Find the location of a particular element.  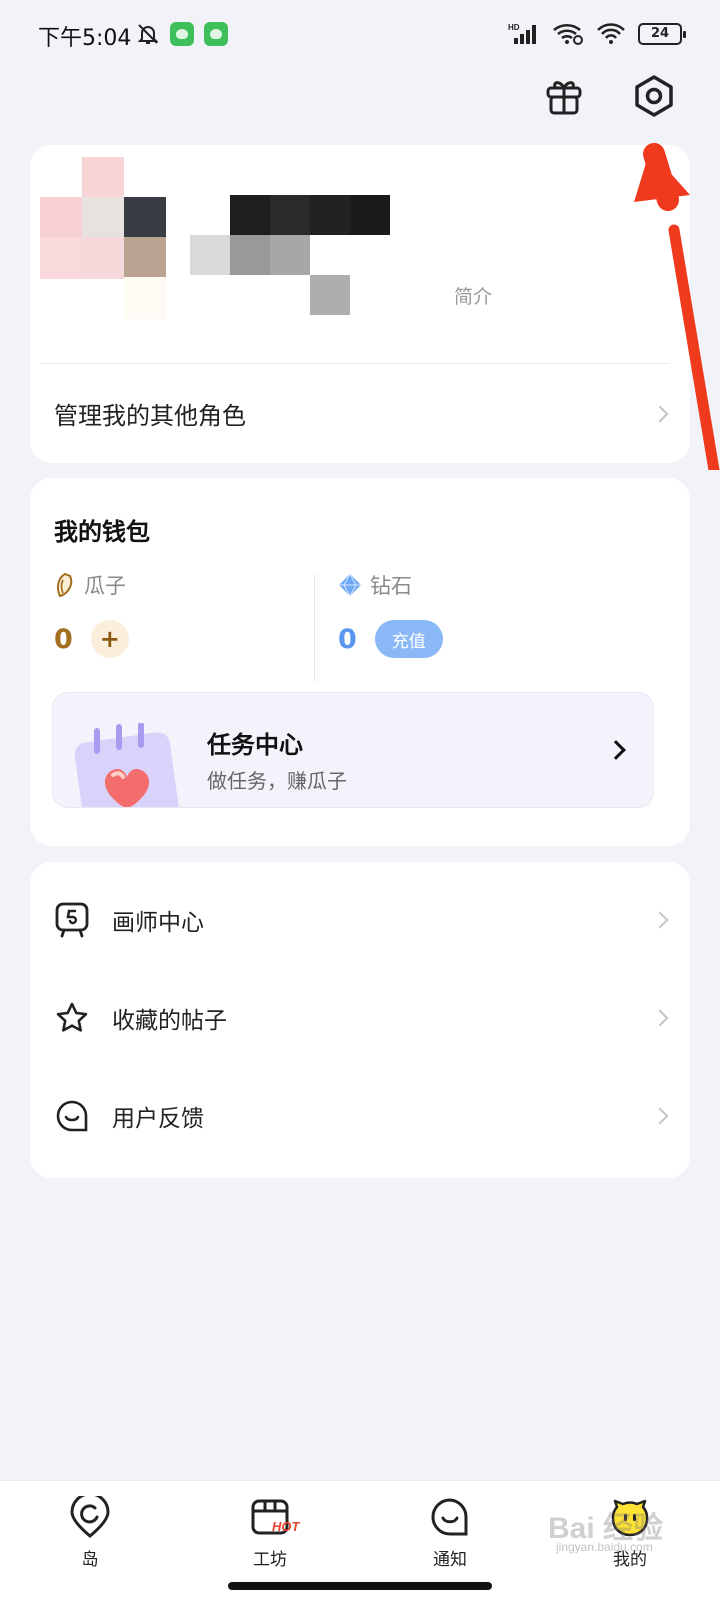

home-indicator is located at coordinates (360, 1586).